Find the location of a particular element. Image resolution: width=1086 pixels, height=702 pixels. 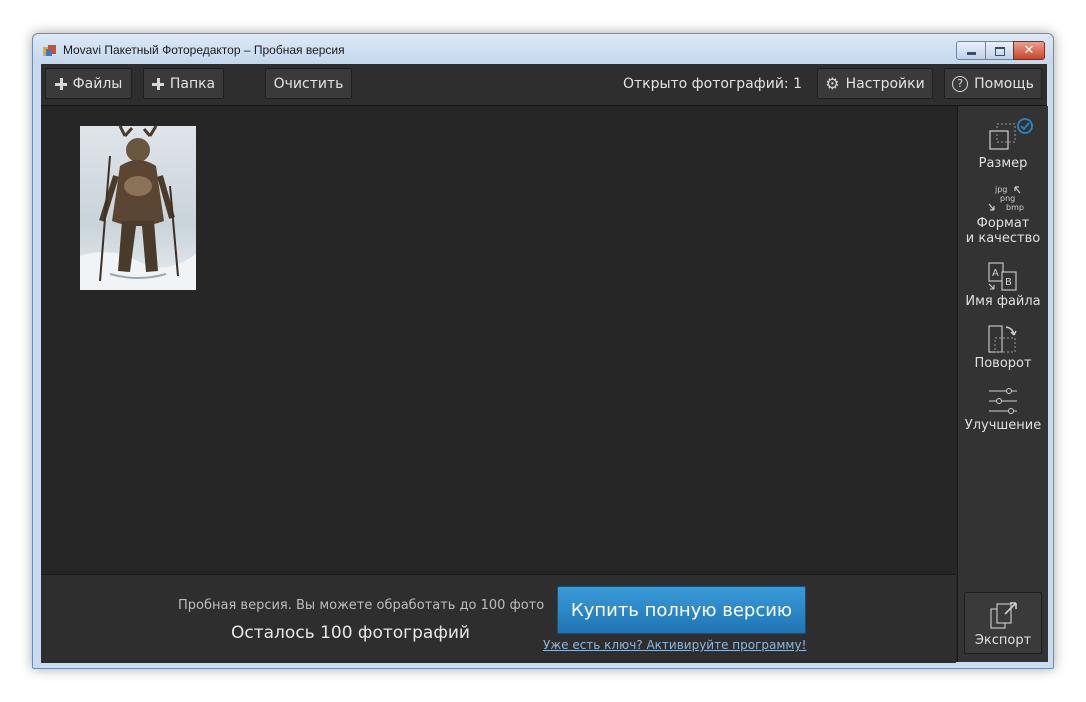

sidebar-item-label: Улучшение is located at coordinates (1003, 425).